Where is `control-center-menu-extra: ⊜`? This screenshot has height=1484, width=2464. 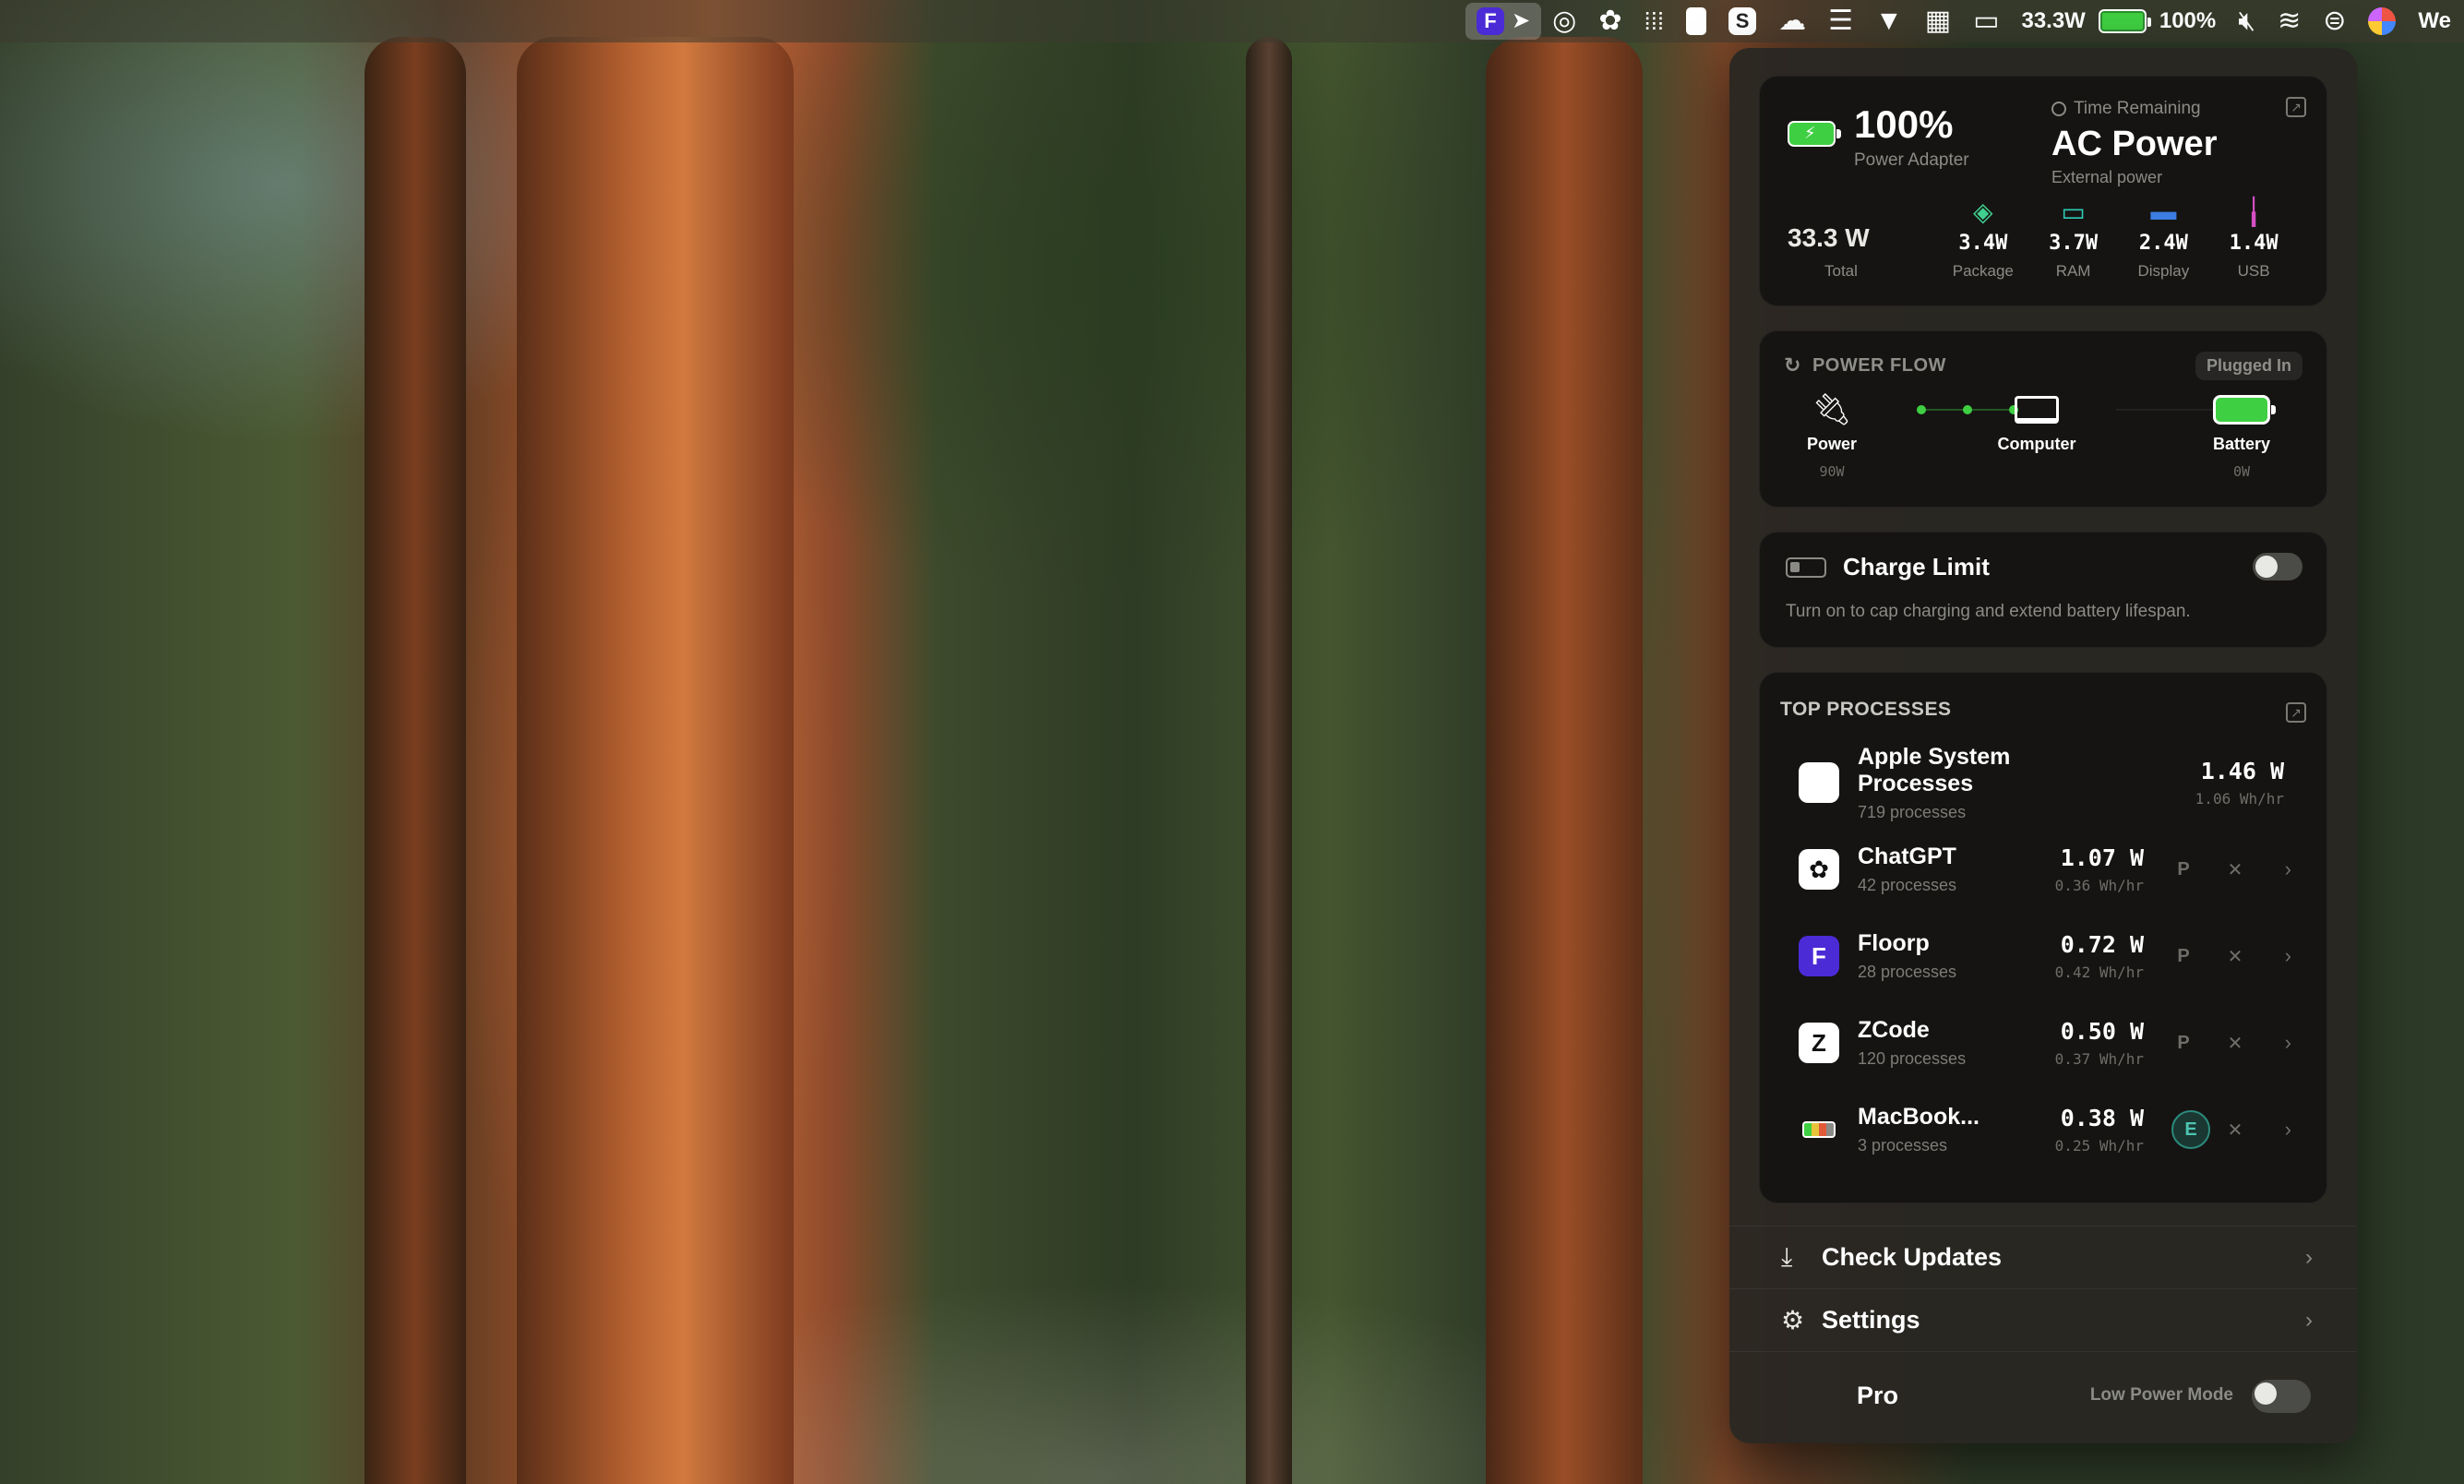 control-center-menu-extra: ⊜ is located at coordinates (2334, 21).